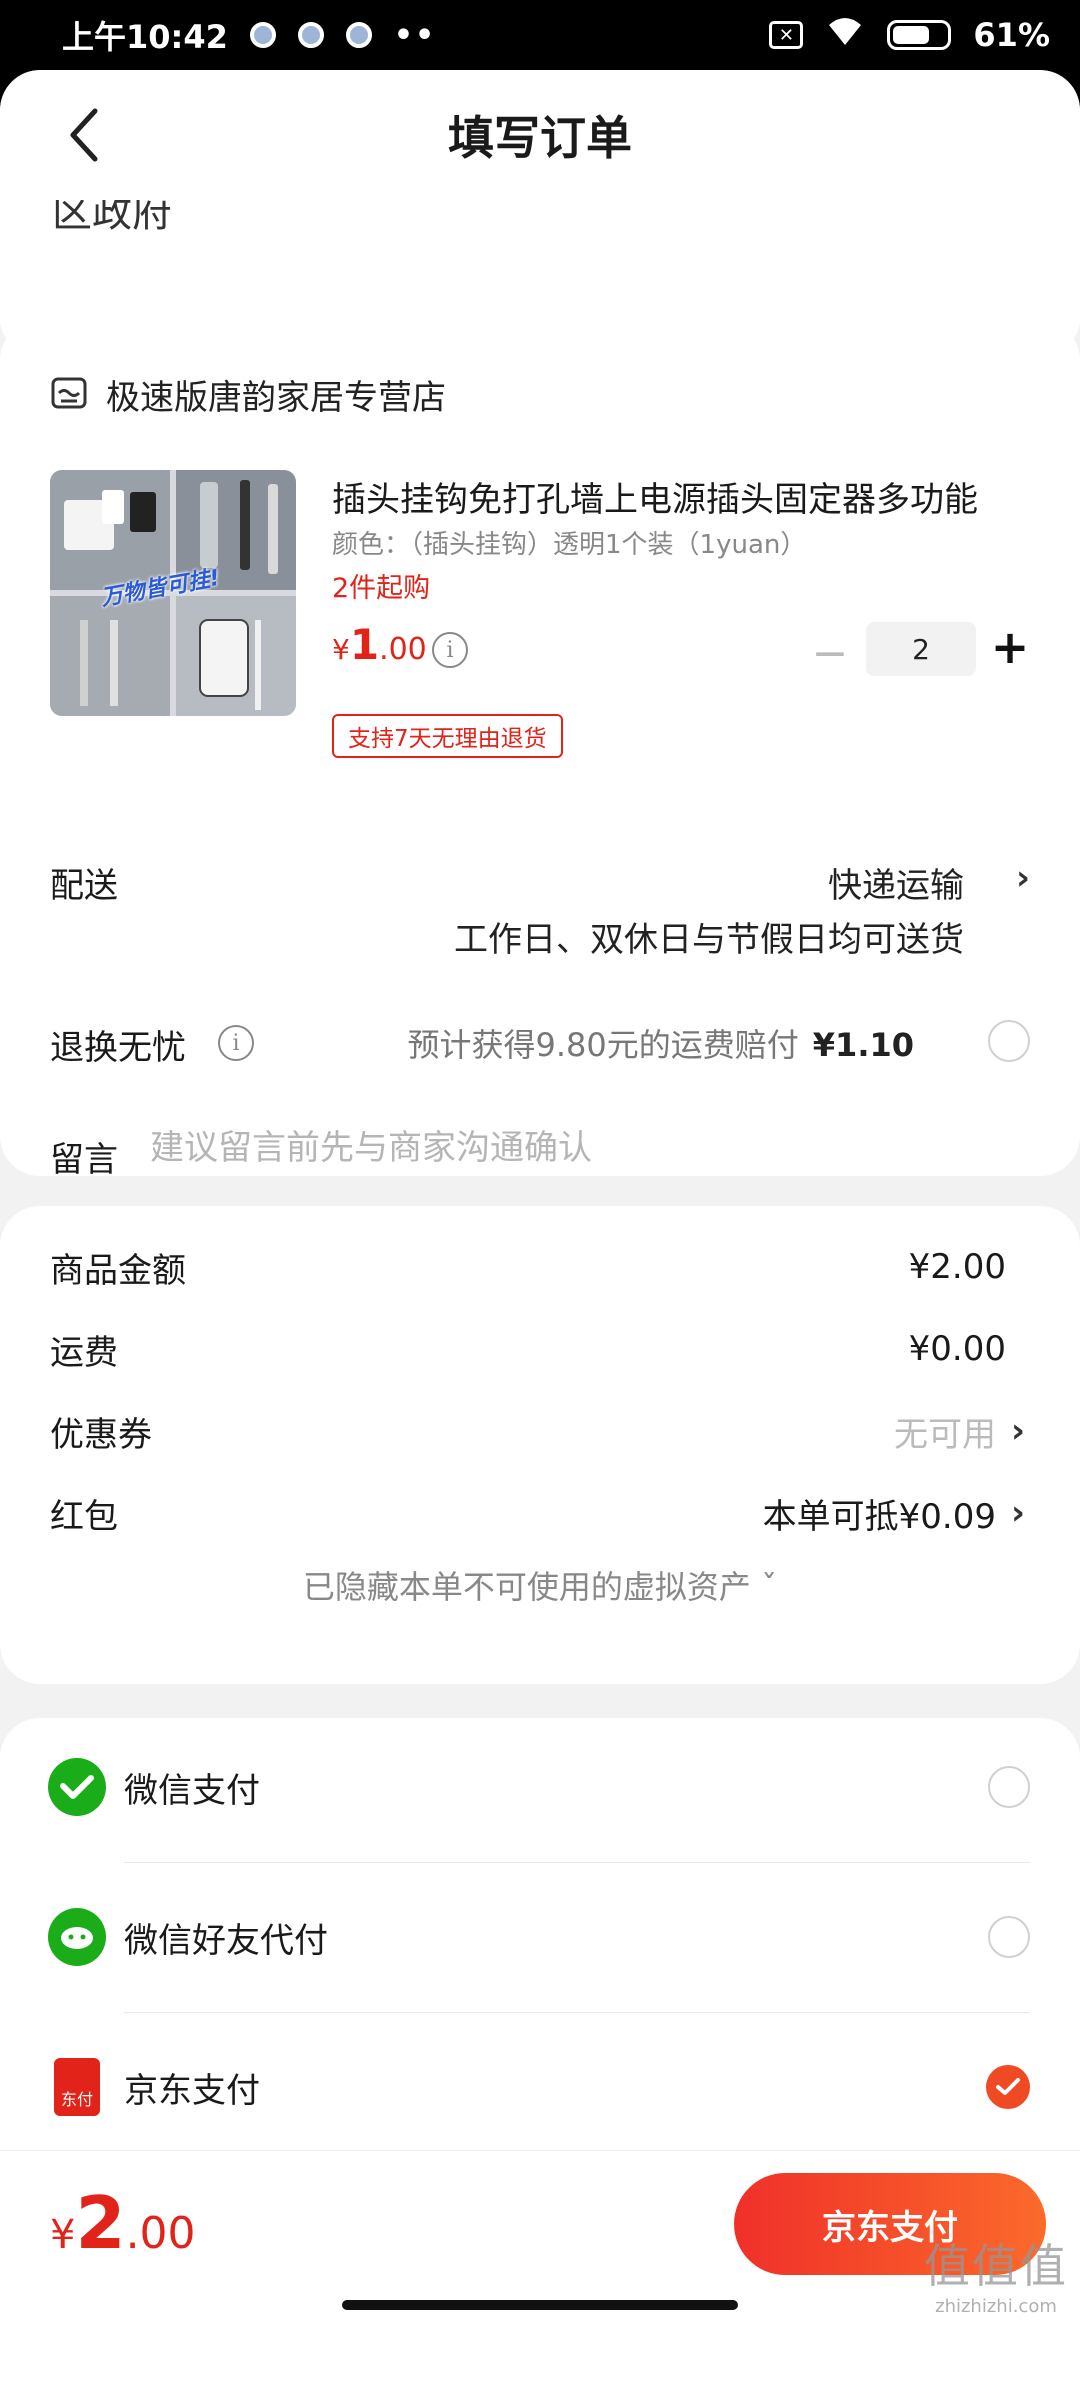 Image resolution: width=1080 pixels, height=2400 pixels. I want to click on address-text: 区政府, so click(112, 218).